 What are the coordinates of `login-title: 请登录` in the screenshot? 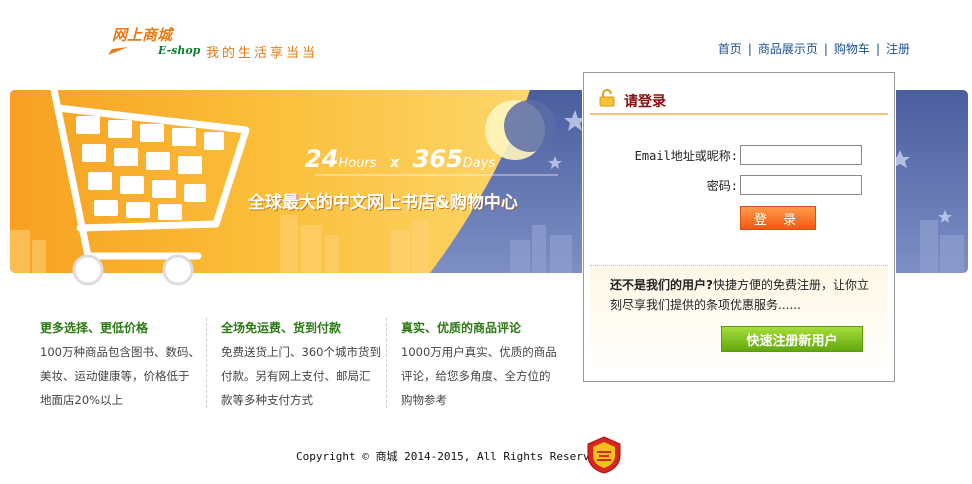 It's located at (645, 102).